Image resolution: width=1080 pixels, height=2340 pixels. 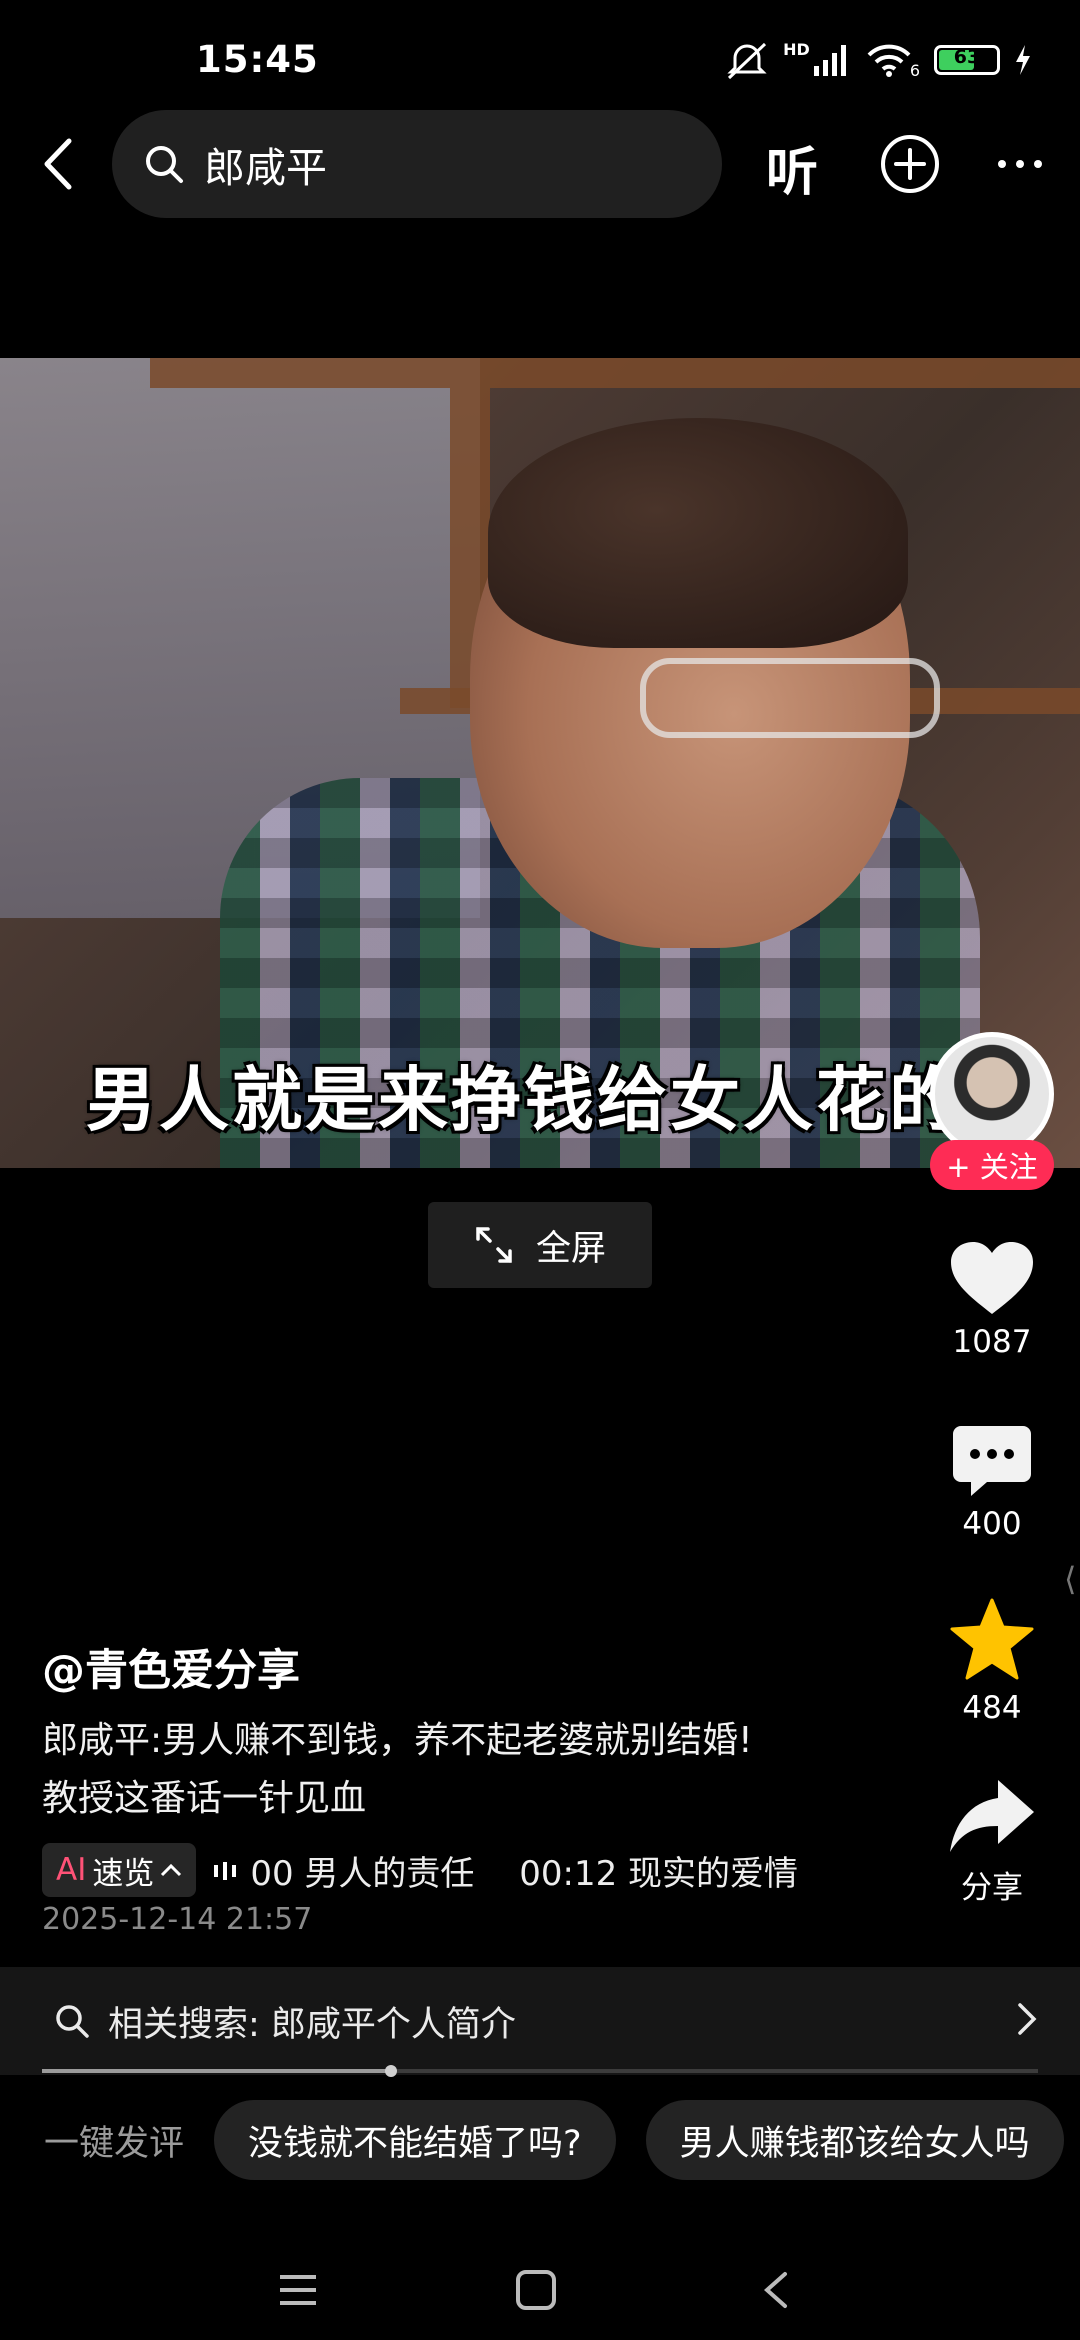 I want to click on chevron-left-icon, so click(x=58, y=164).